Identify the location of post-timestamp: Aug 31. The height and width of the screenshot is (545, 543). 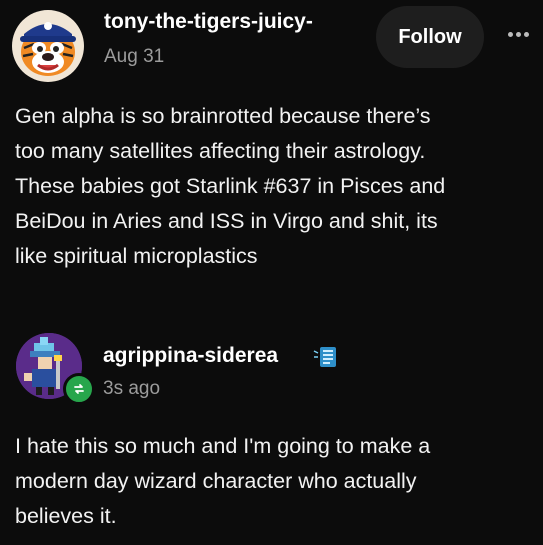
(134, 57).